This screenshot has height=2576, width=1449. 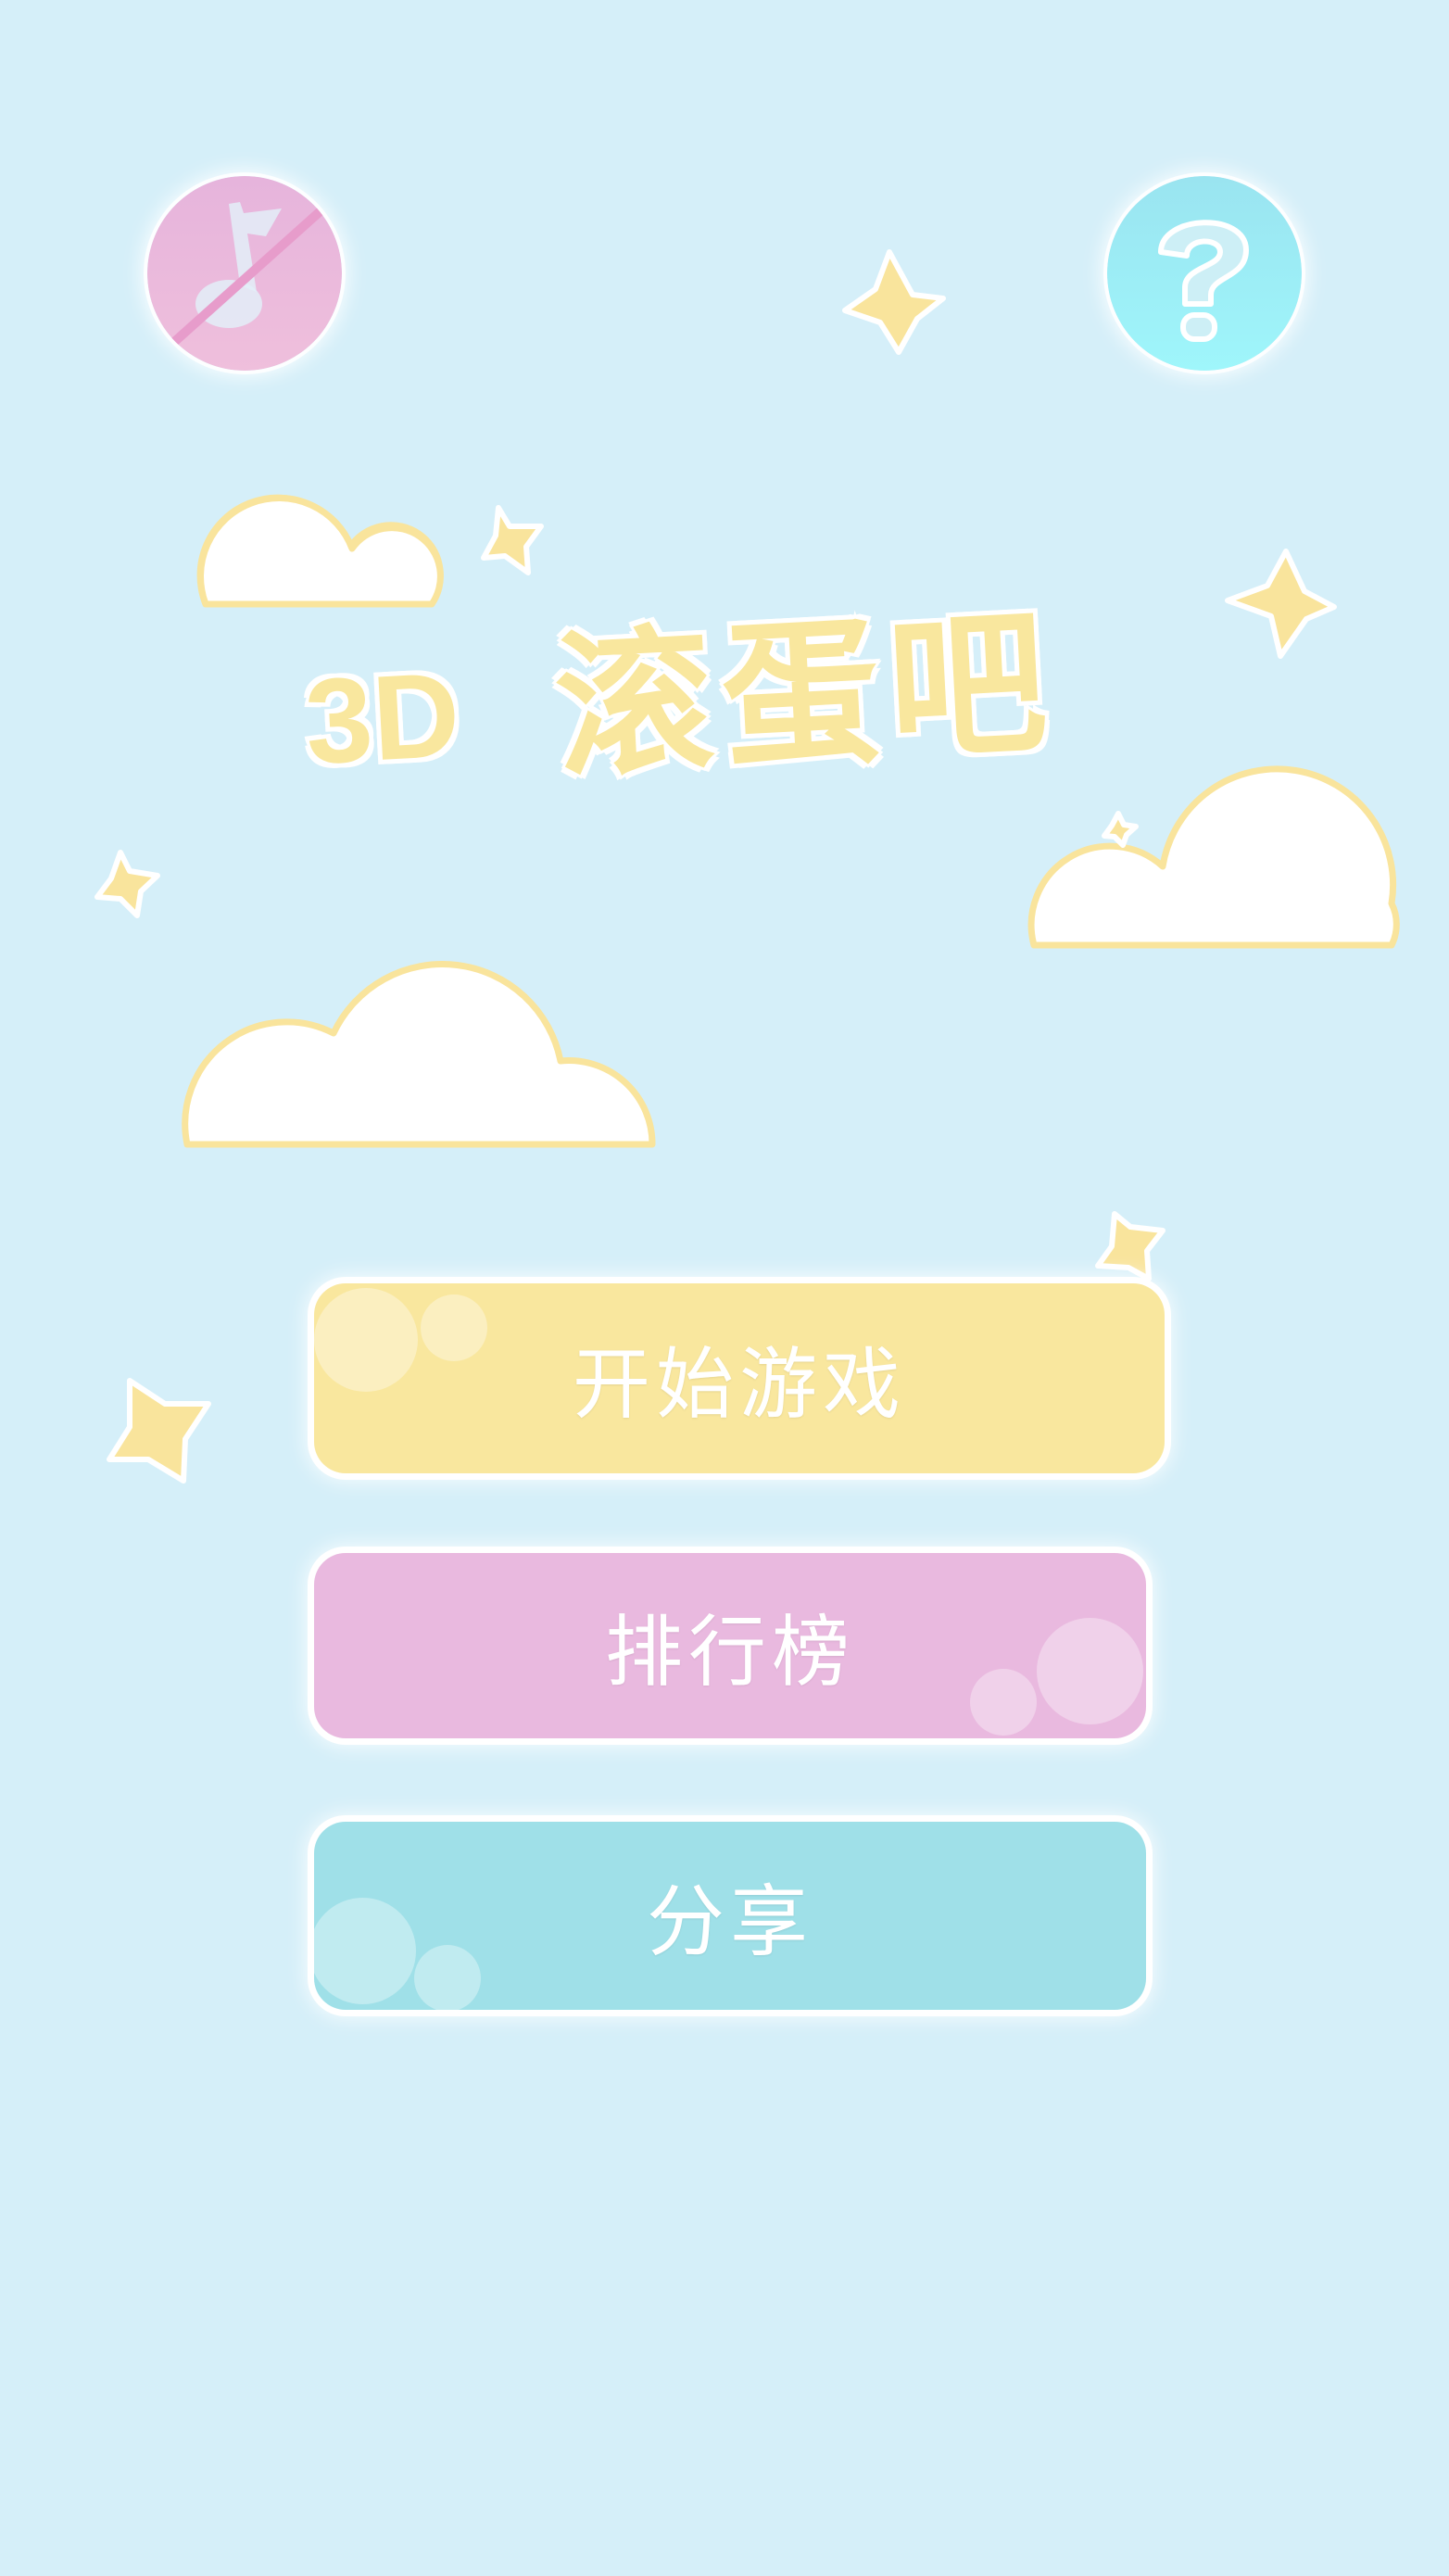 What do you see at coordinates (805, 696) in the screenshot?
I see `title-main: 滚蛋吧` at bounding box center [805, 696].